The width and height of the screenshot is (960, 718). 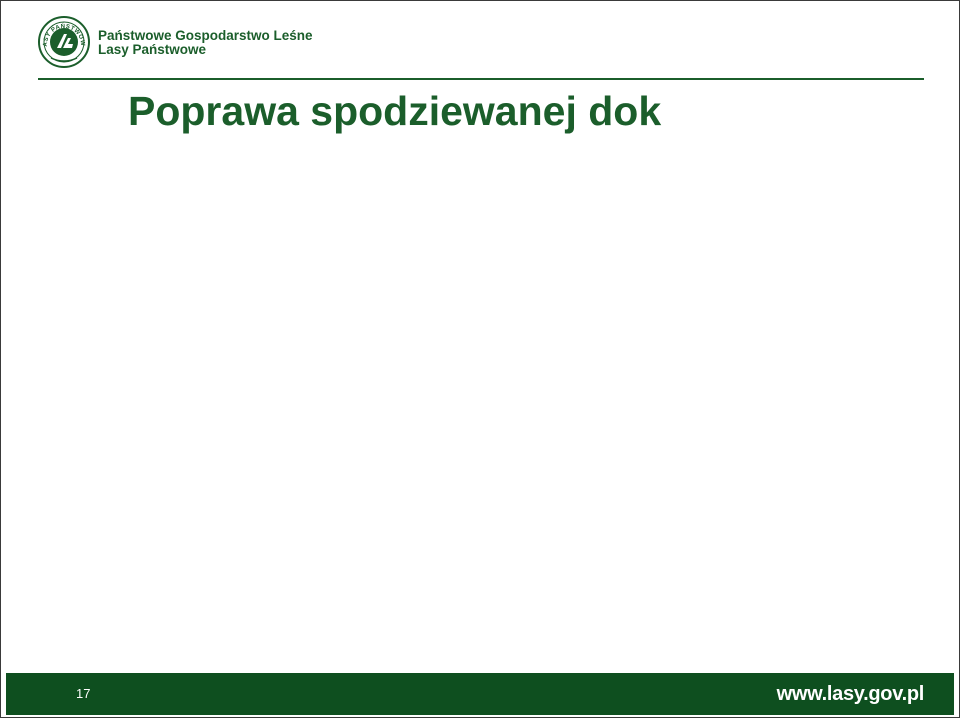 I want to click on lasy-panstwowe-logo-icon: LASY PAŃSTWOWE, so click(x=63, y=40).